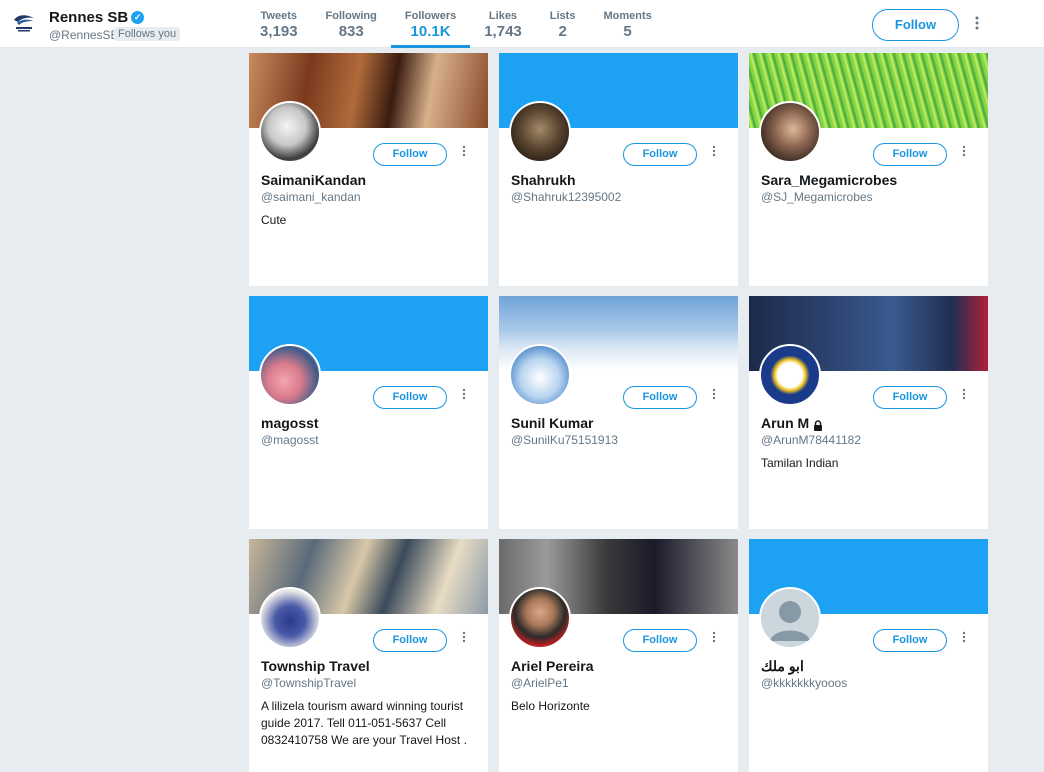 Image resolution: width=1044 pixels, height=772 pixels. I want to click on user-name-text: Shahrukh, so click(543, 180).